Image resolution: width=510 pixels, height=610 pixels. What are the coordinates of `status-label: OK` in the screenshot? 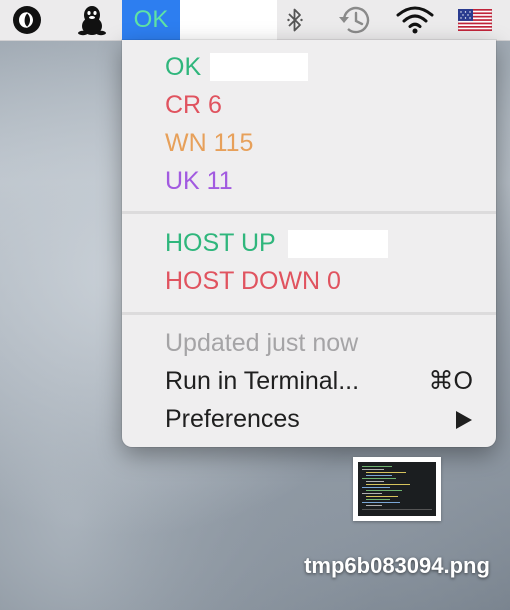 It's located at (151, 19).